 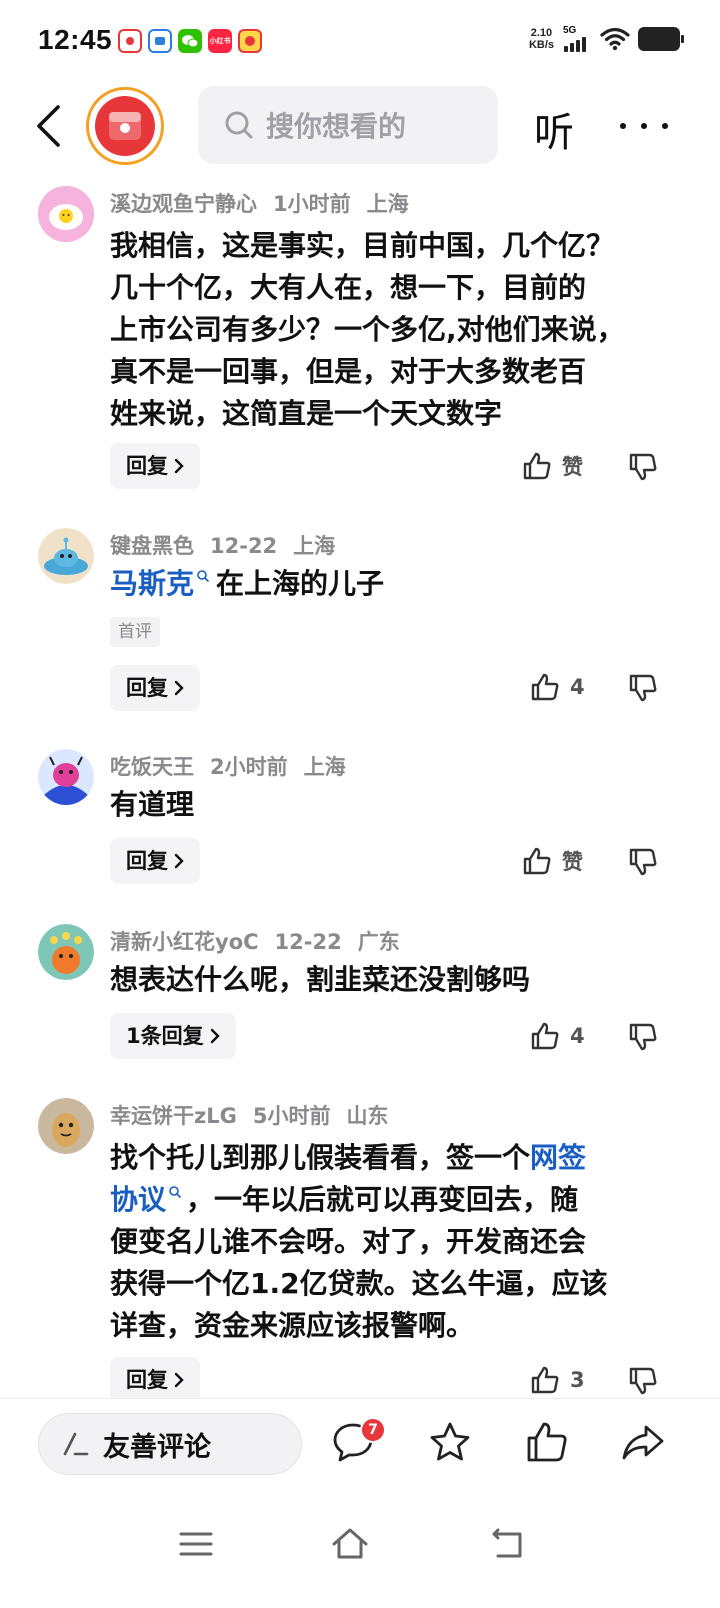 I want to click on comment-time: 2小时前, so click(x=249, y=767).